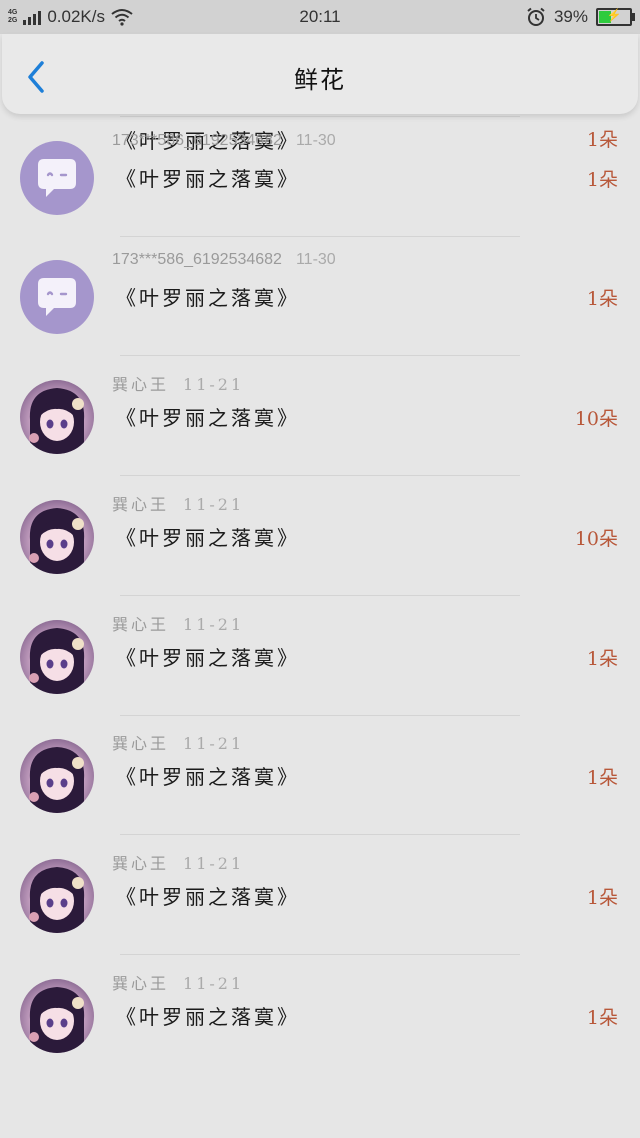  Describe the element at coordinates (320, 17) in the screenshot. I see `status-bar: 4G 2G 0.02K/s 20:11 39% ⚡` at that location.